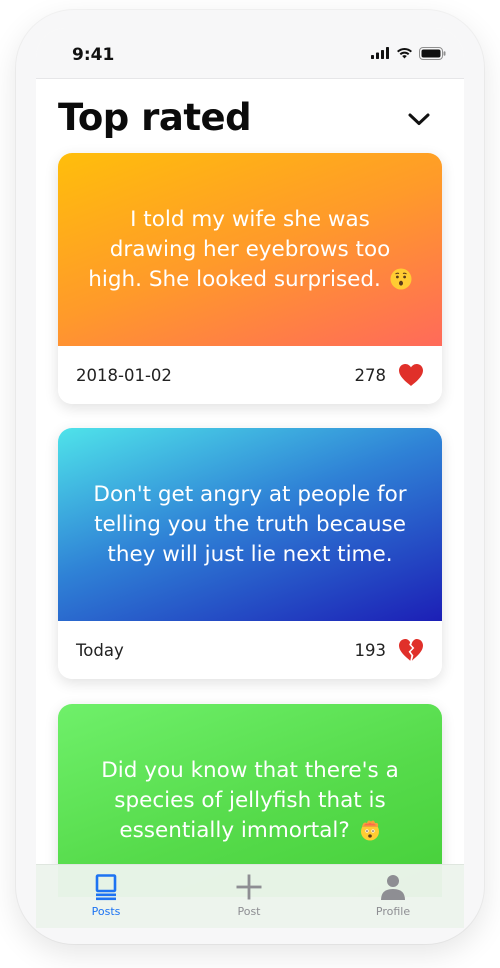  Describe the element at coordinates (249, 911) in the screenshot. I see `tab-post-label: Post` at that location.